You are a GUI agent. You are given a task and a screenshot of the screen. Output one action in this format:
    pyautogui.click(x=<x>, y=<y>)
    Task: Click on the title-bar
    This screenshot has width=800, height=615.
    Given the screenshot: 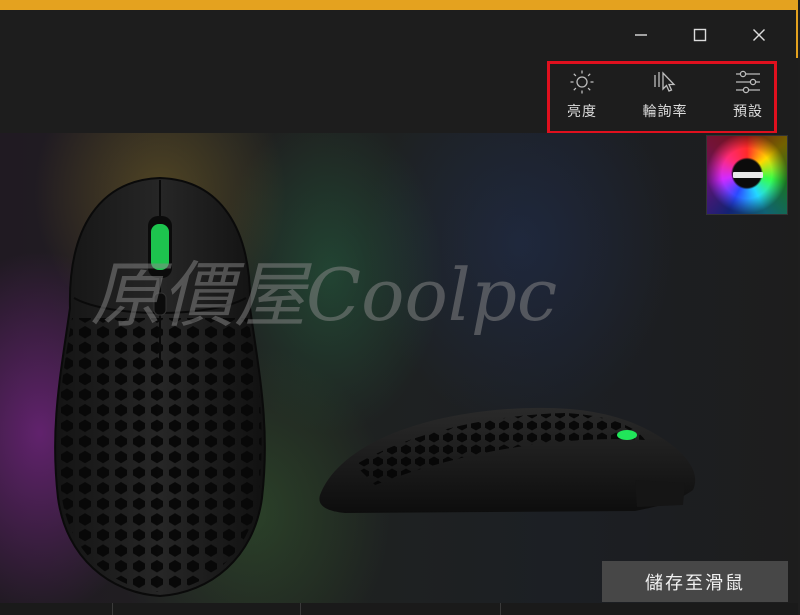 What is the action you would take?
    pyautogui.click(x=399, y=34)
    